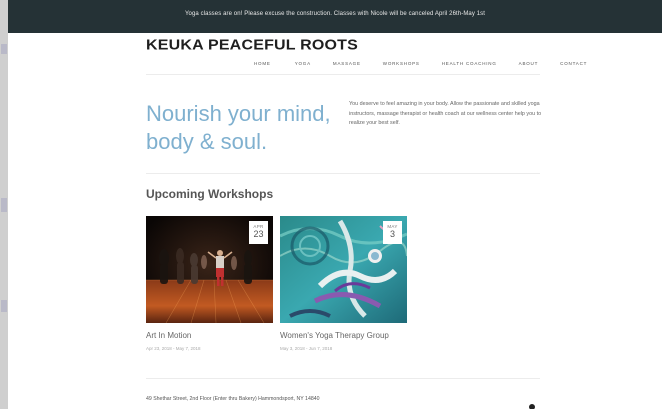 This screenshot has height=409, width=662. Describe the element at coordinates (252, 46) in the screenshot. I see `site-logo: KEUKA PEACEFUL ROOTS` at that location.